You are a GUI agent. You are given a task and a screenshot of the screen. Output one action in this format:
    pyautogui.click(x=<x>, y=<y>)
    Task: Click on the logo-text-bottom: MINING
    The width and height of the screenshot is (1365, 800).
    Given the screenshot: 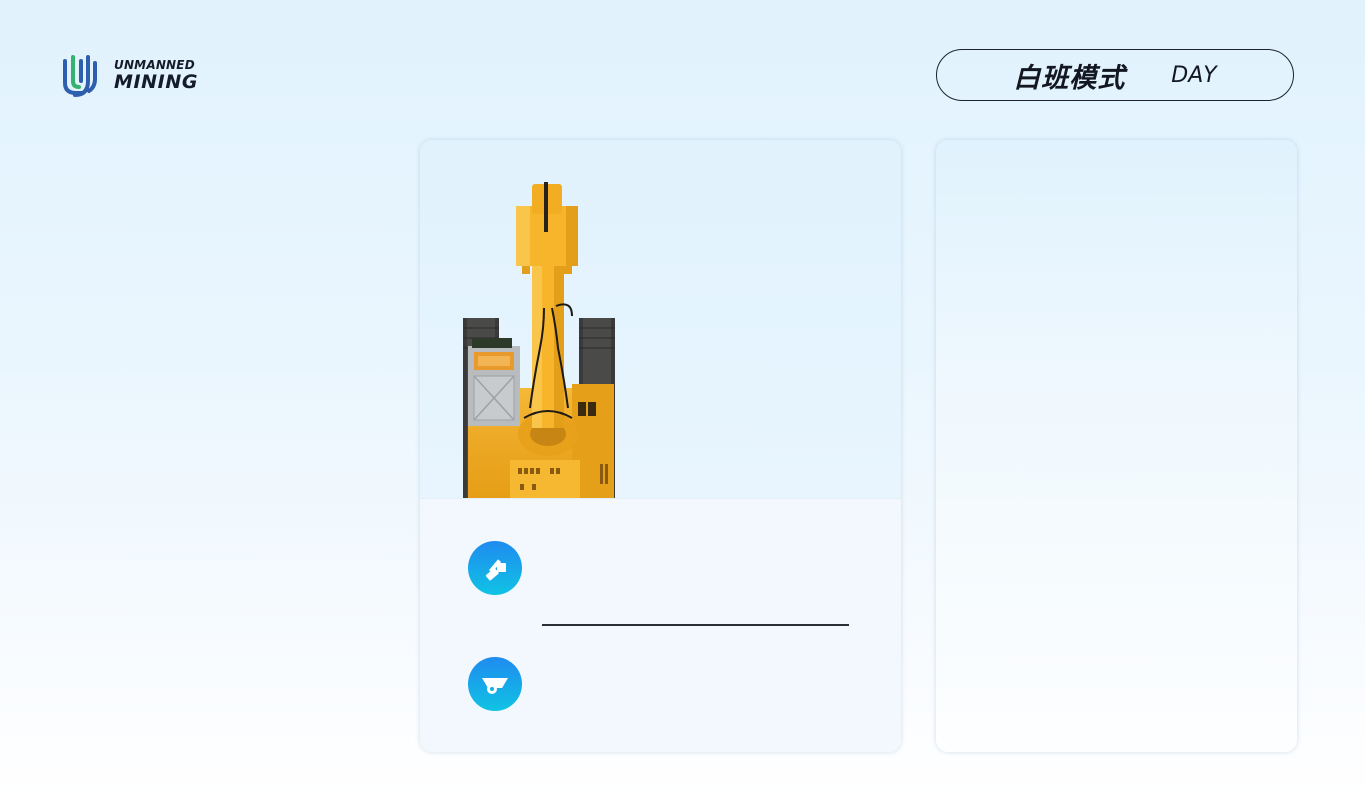 What is the action you would take?
    pyautogui.click(x=156, y=81)
    